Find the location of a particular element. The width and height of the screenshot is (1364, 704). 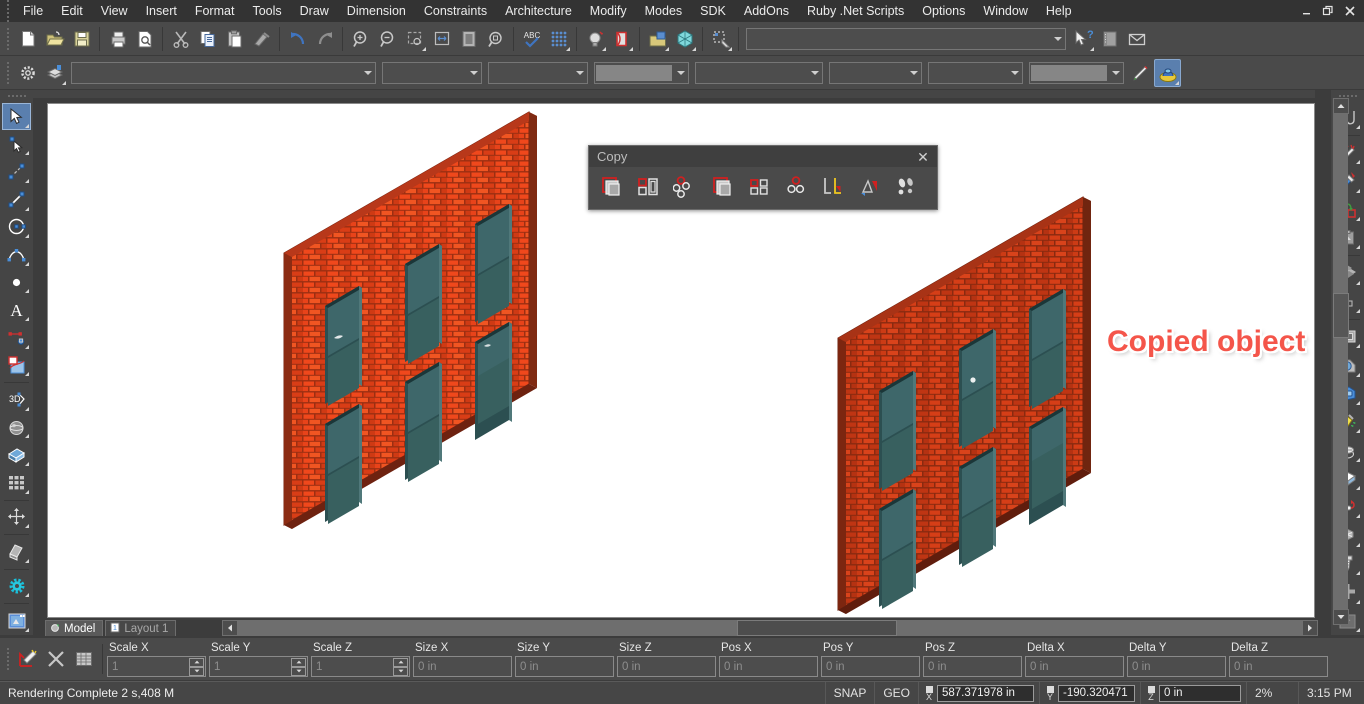

tab-layout-1: 1 Layout 1 is located at coordinates (141, 628).